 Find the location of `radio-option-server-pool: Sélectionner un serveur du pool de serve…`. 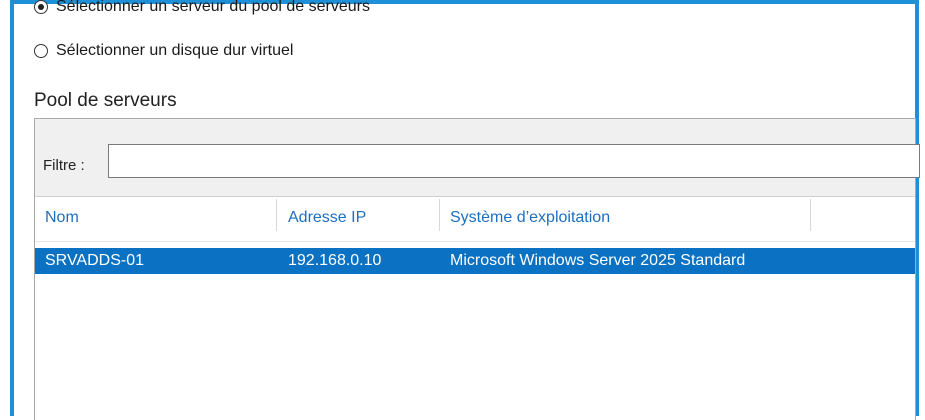

radio-option-server-pool: Sélectionner un serveur du pool de serve… is located at coordinates (202, 8).